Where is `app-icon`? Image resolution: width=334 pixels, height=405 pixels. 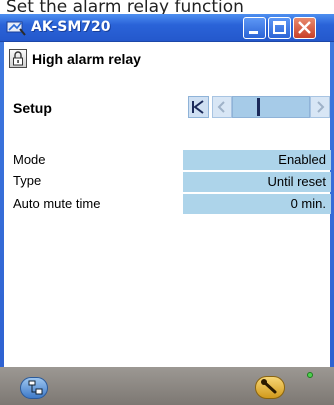 app-icon is located at coordinates (16, 28).